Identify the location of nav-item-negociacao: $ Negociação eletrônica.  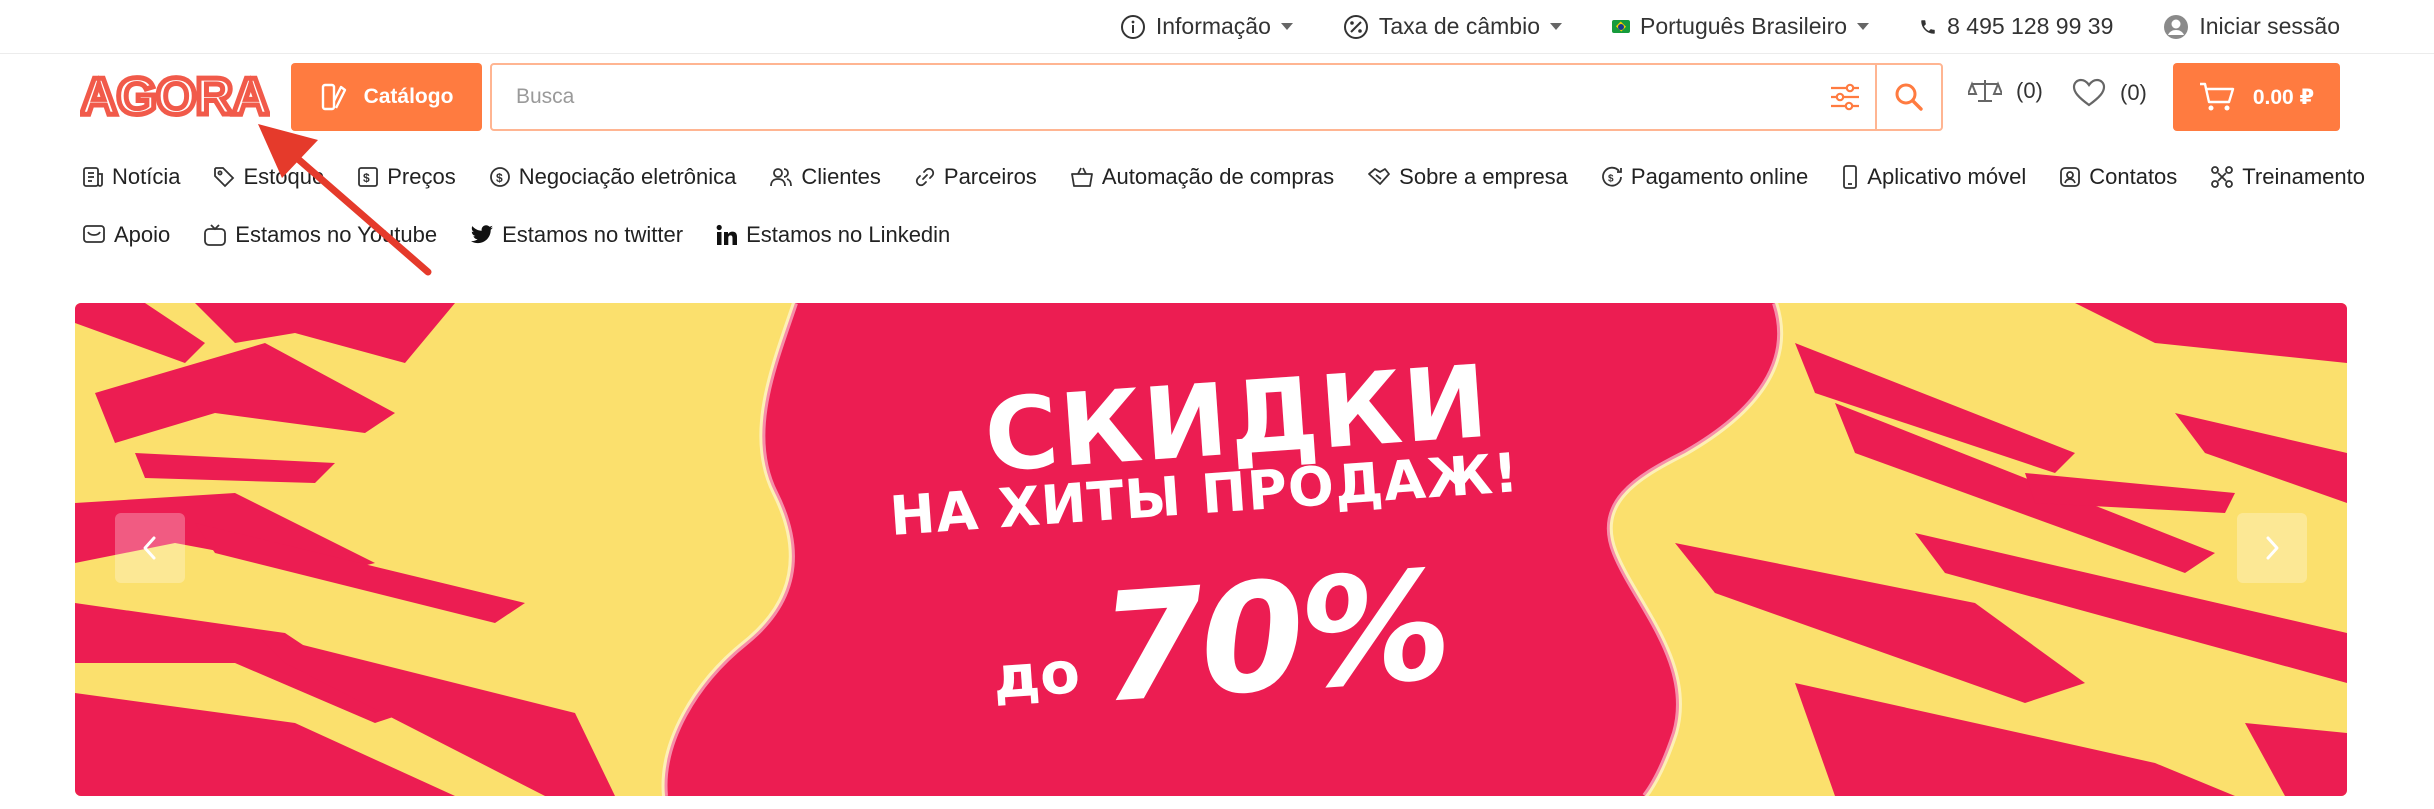
(613, 177).